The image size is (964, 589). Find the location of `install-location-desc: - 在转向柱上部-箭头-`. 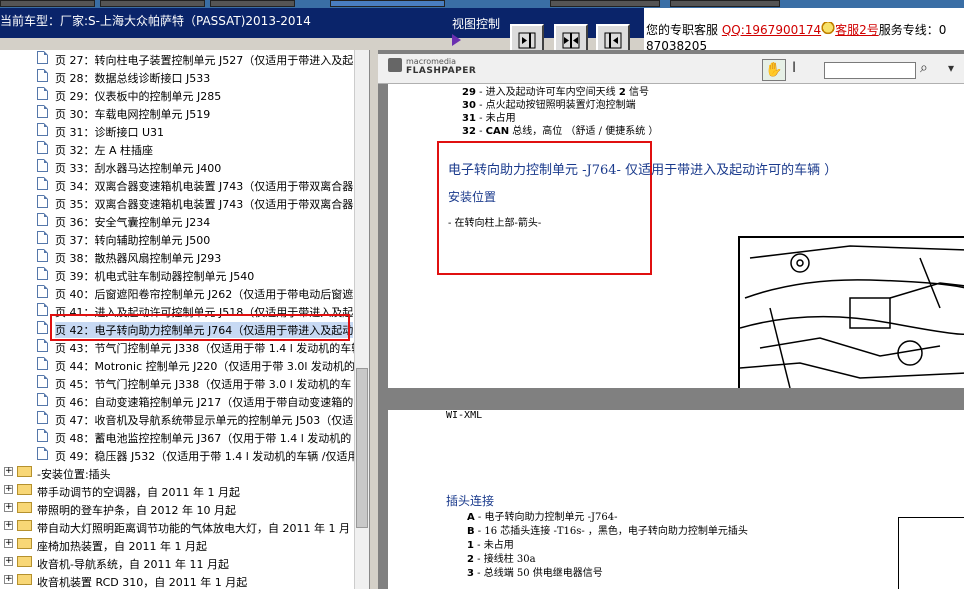

install-location-desc: - 在转向柱上部-箭头- is located at coordinates (495, 223).